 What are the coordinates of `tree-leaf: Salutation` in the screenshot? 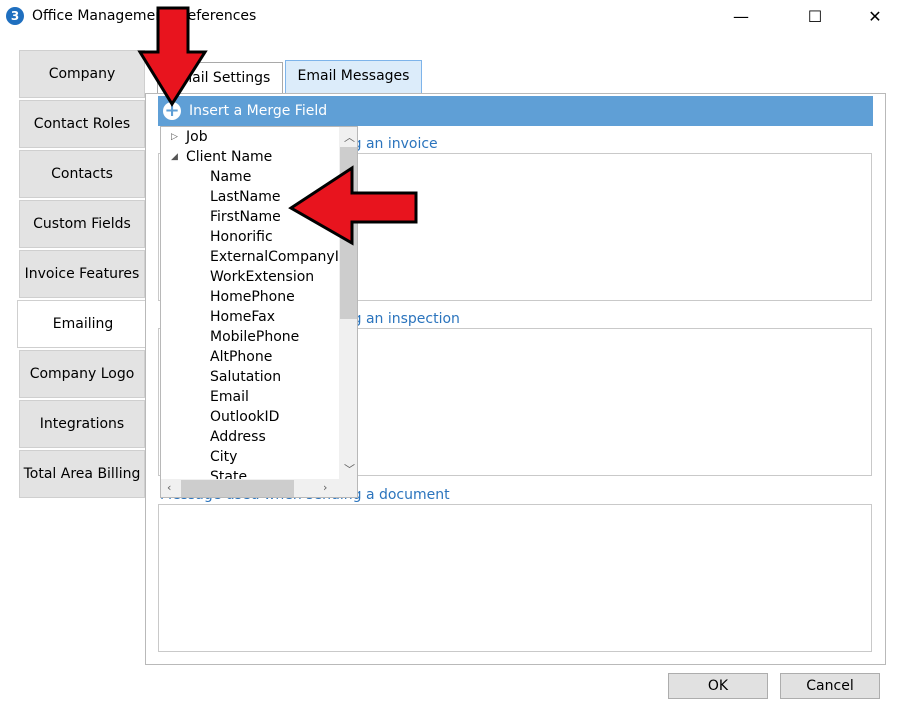 It's located at (245, 377).